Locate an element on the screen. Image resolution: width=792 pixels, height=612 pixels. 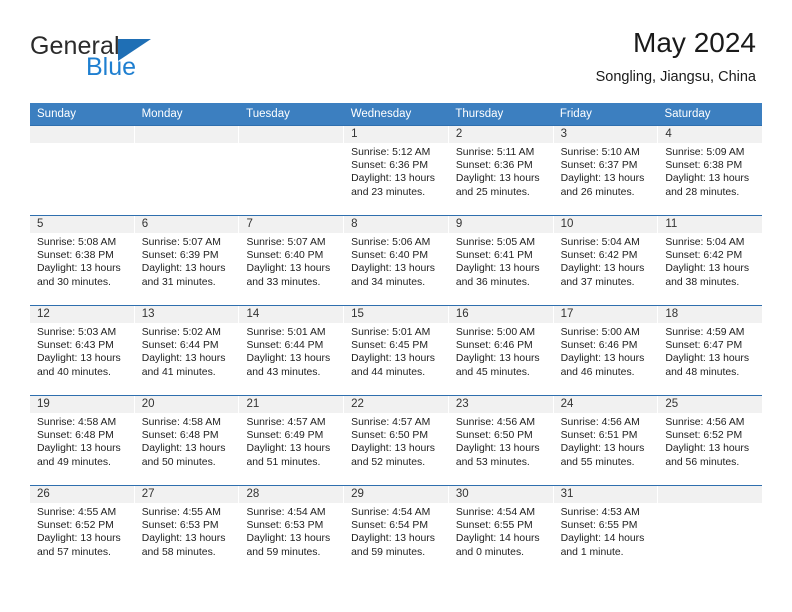
daylight-text-line2: and 49 minutes. is located at coordinates (74, 462).